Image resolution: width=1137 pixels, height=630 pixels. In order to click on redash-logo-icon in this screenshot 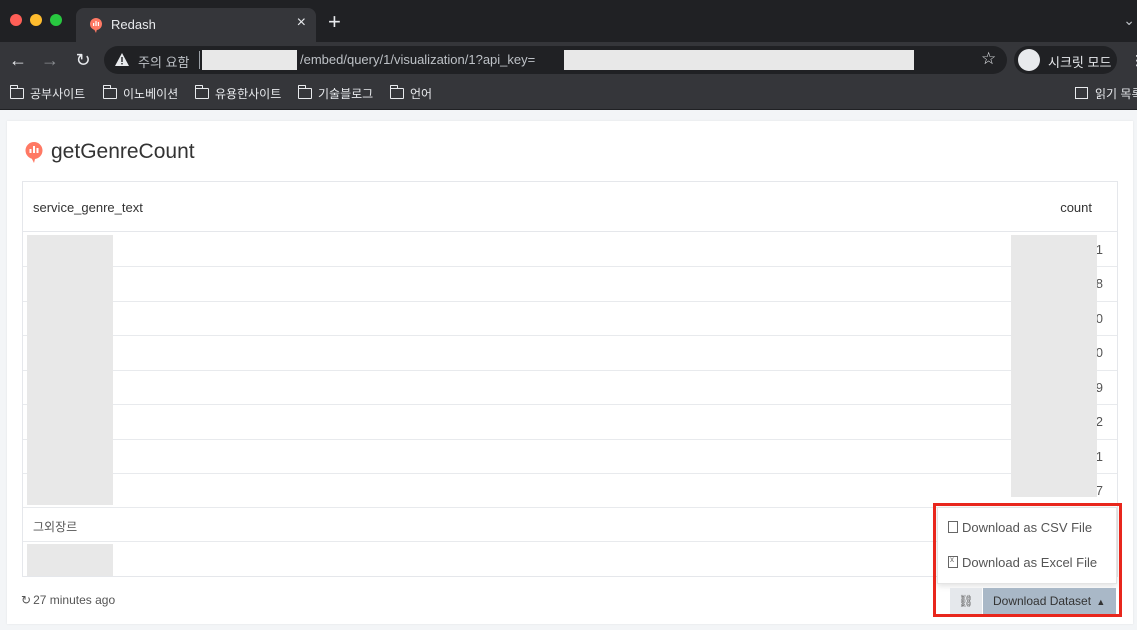, I will do `click(34, 152)`.